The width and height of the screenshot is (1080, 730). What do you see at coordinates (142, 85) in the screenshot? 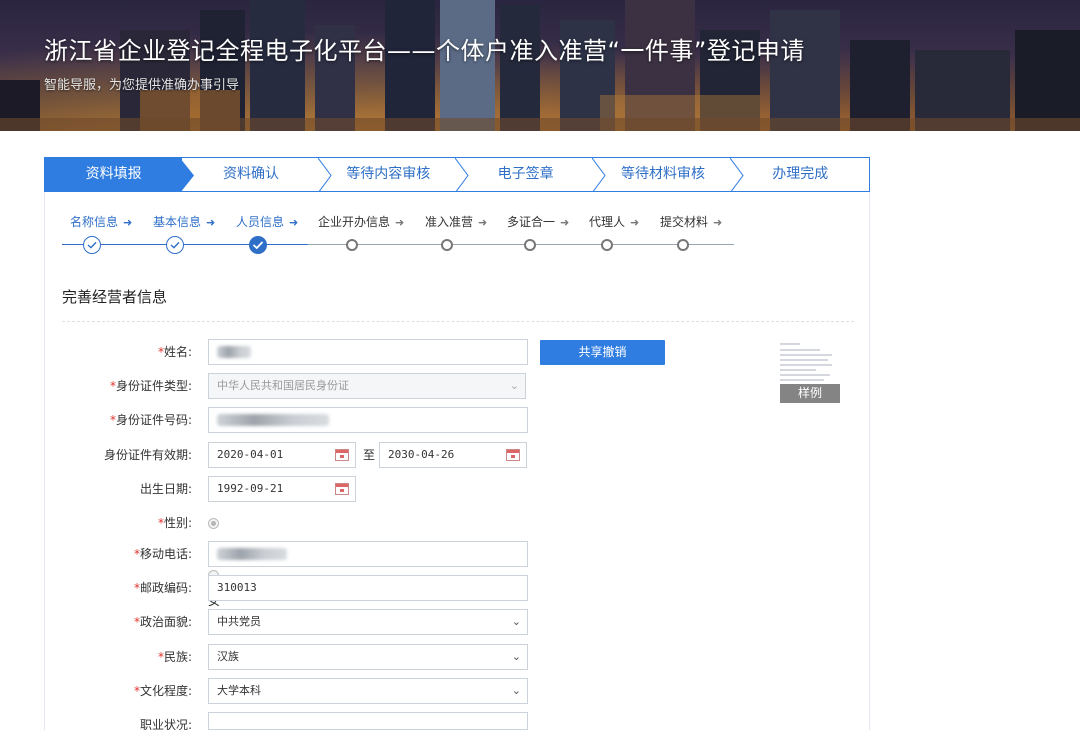
I see `page-subtitle: 智能导服，为您提供准确办事引导` at bounding box center [142, 85].